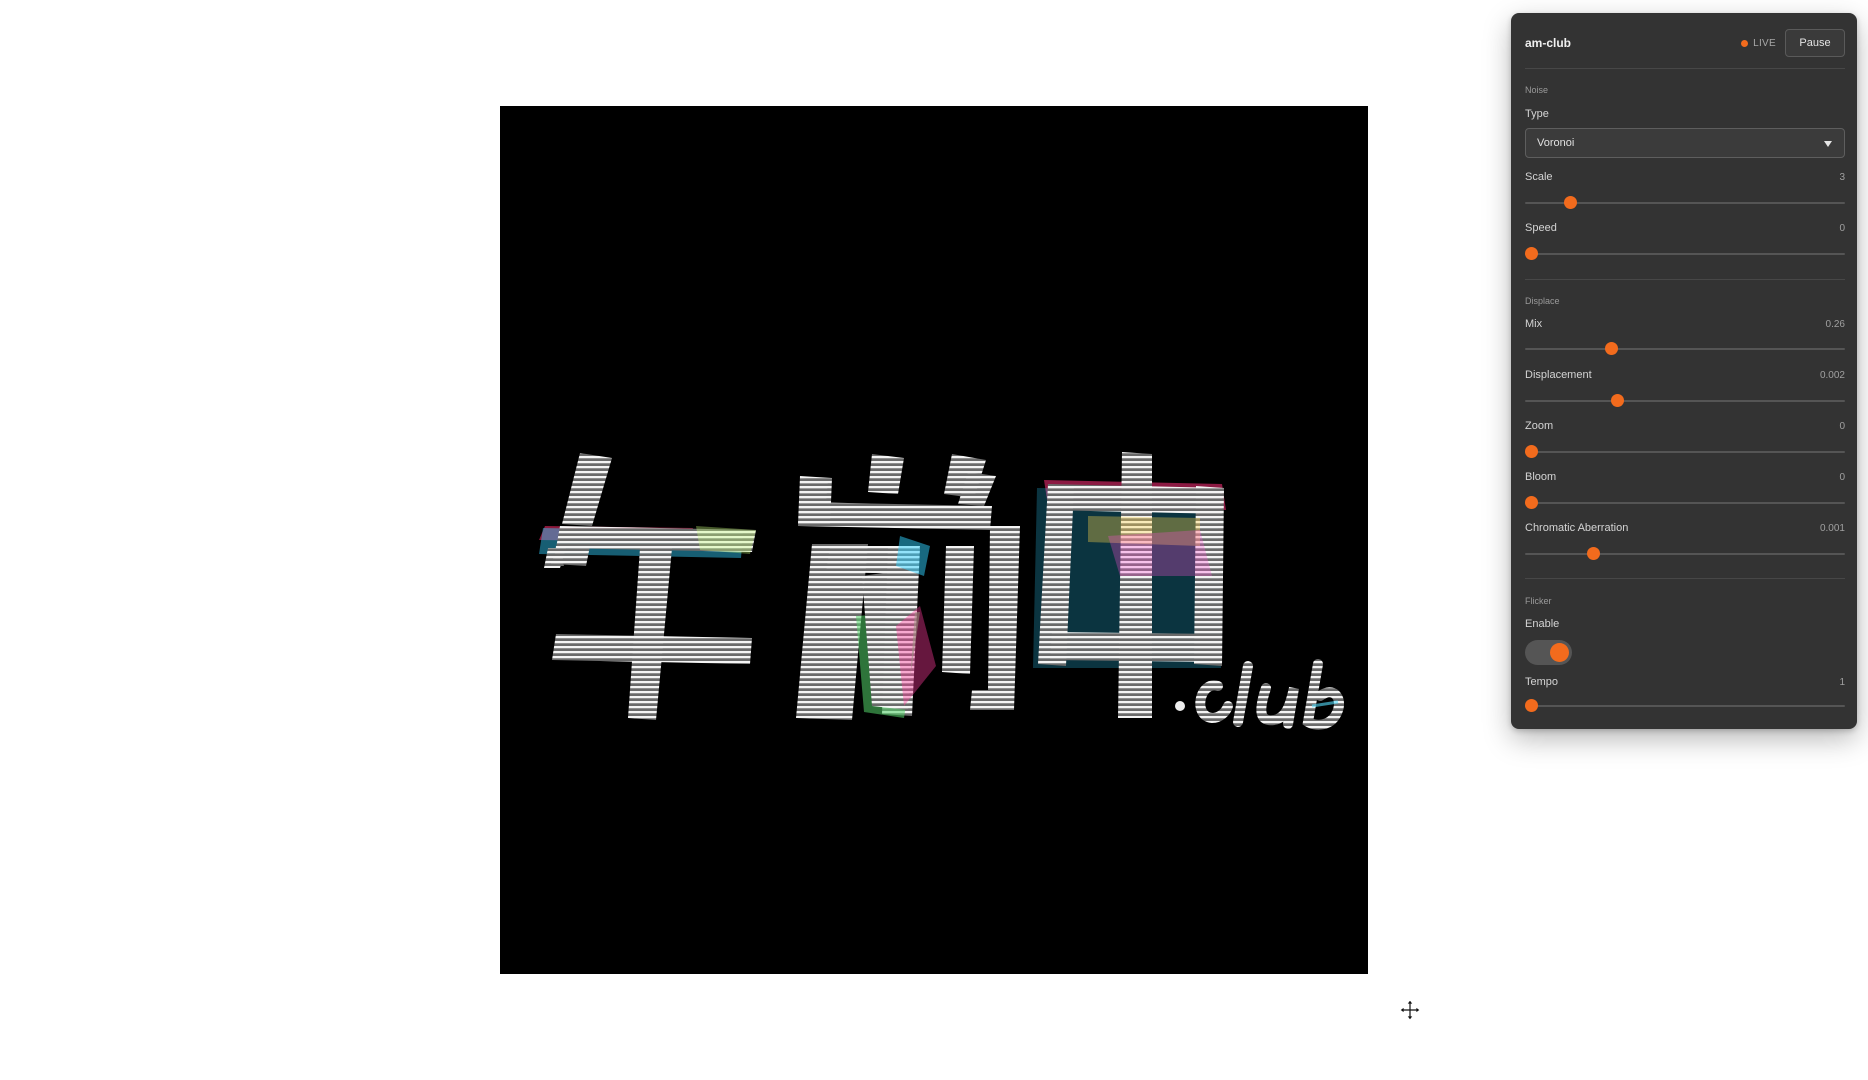 This screenshot has width=1868, height=1080. I want to click on glyph-naka, so click(1129, 585).